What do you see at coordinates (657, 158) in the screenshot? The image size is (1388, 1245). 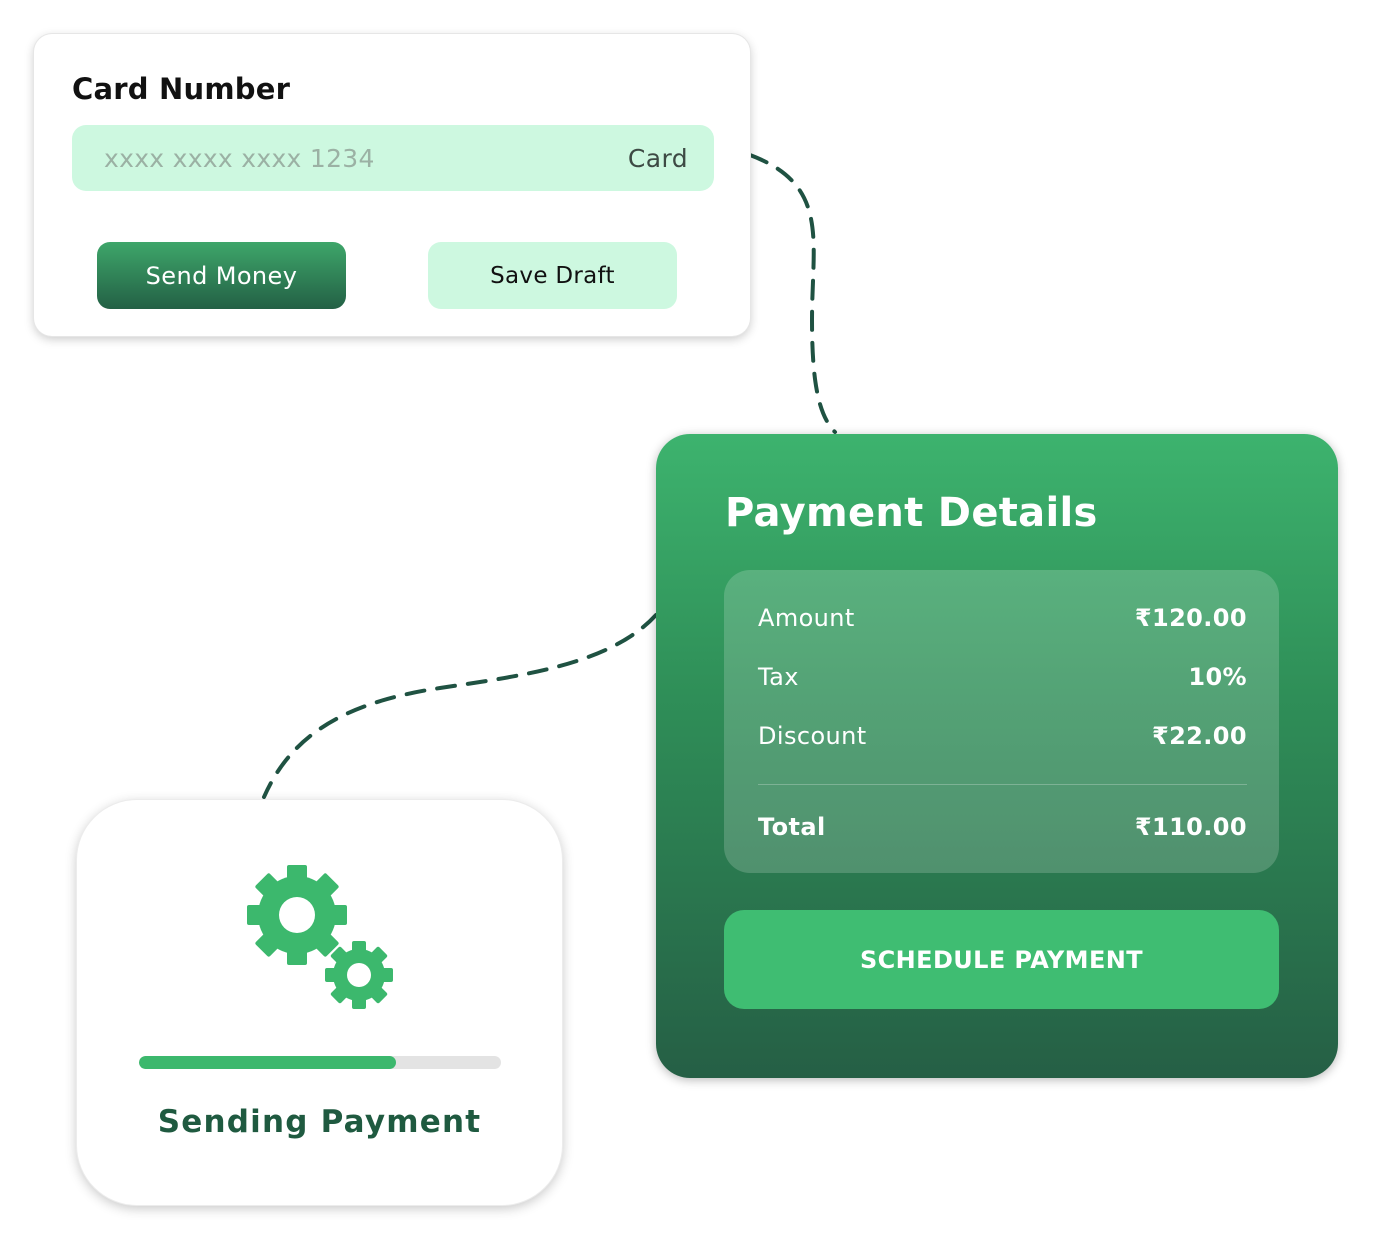 I see `card-type-label: Card` at bounding box center [657, 158].